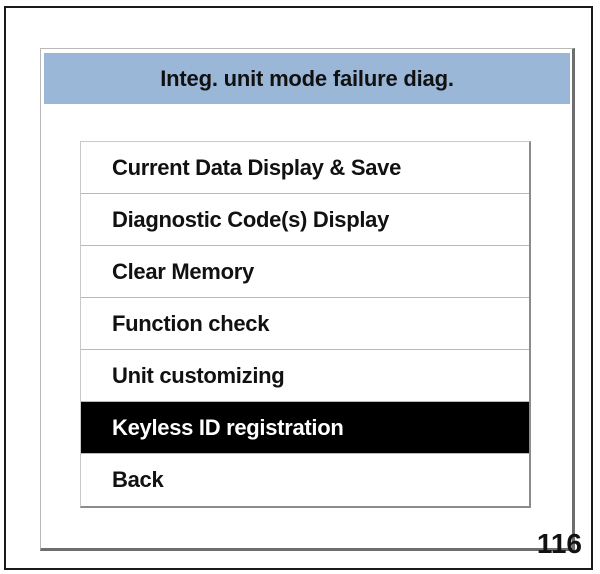 The width and height of the screenshot is (600, 574). I want to click on figure-number: 116, so click(559, 543).